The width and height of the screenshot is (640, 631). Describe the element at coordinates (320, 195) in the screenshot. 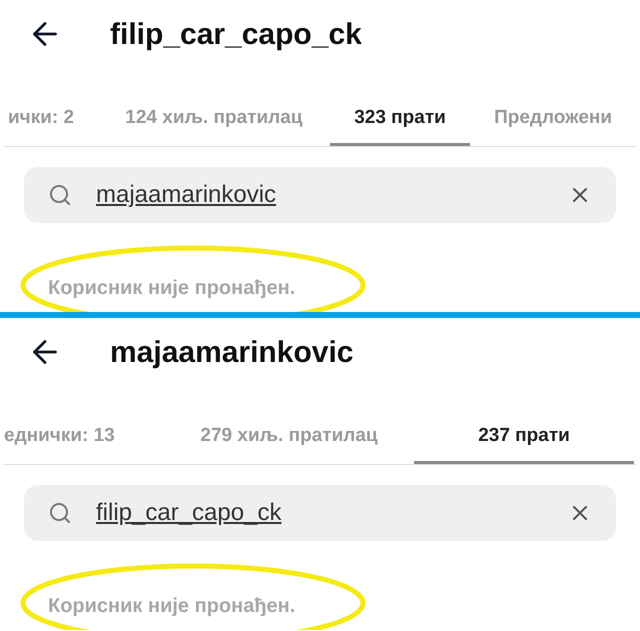

I see `search-field: majaamarinkovic` at that location.